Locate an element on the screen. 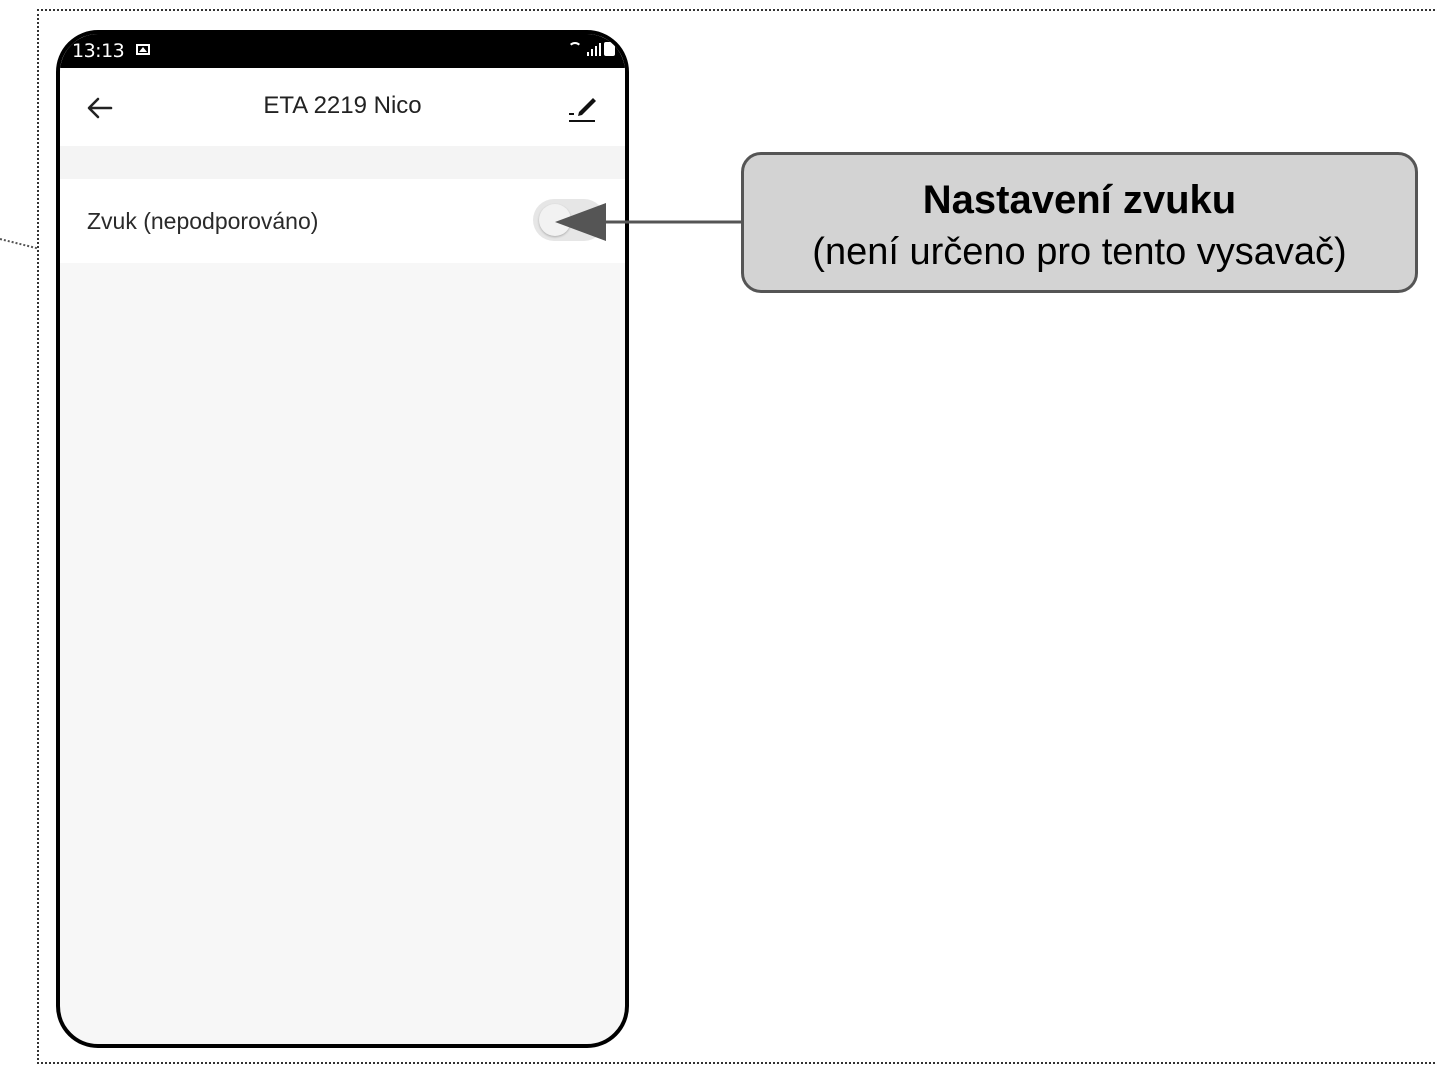 The height and width of the screenshot is (1067, 1435). image-icon is located at coordinates (143, 49).